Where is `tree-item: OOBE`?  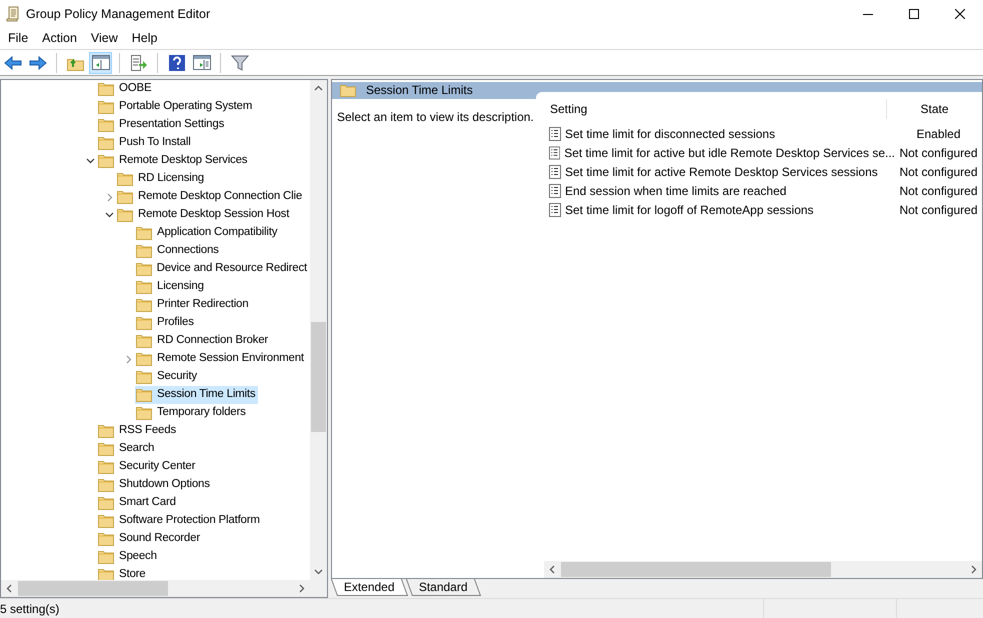
tree-item: OOBE is located at coordinates (125, 89).